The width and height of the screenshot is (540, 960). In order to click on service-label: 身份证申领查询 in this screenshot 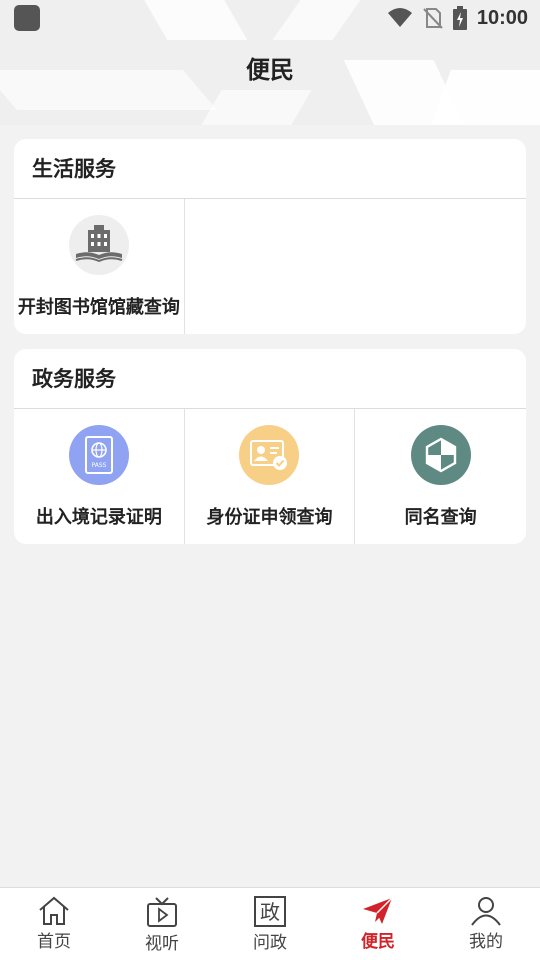, I will do `click(269, 517)`.